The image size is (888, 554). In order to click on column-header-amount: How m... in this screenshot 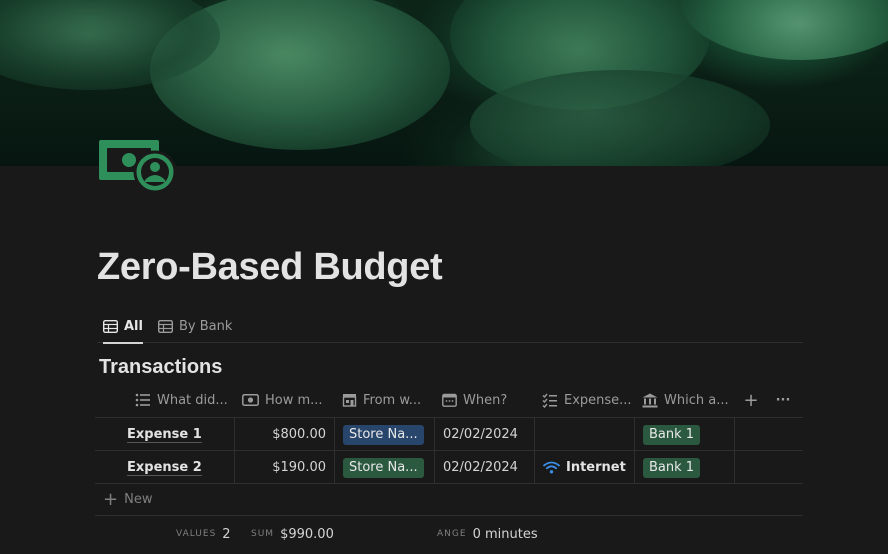, I will do `click(292, 400)`.